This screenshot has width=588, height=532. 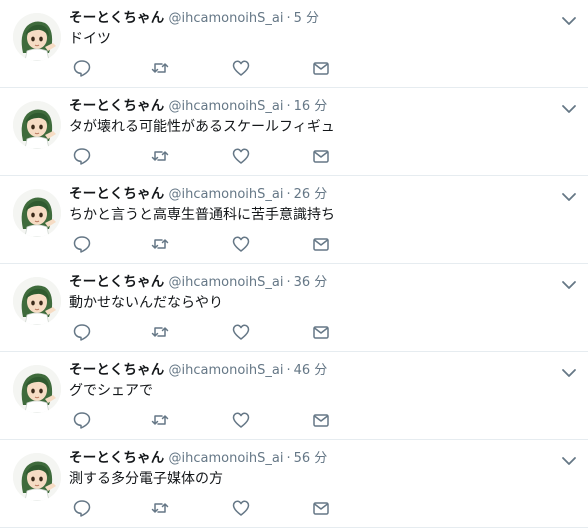 I want to click on tweet-timestamp: 46 分, so click(x=311, y=370).